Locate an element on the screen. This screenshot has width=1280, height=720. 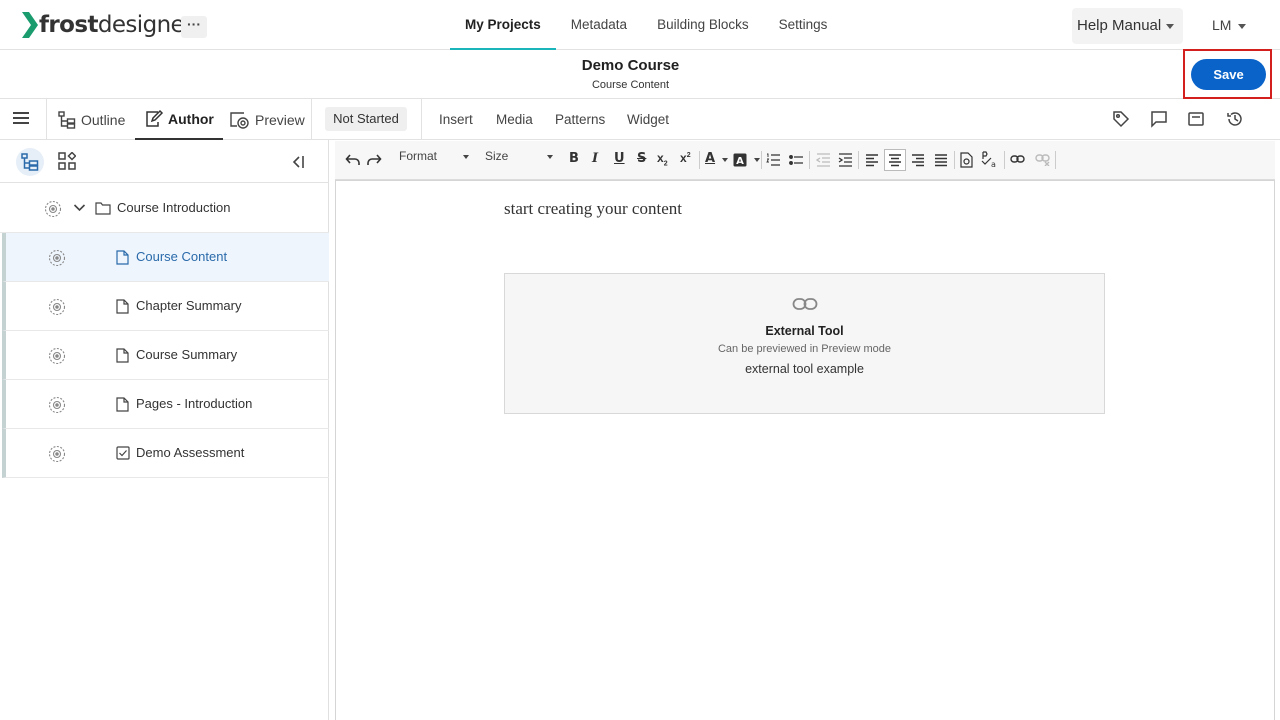
svg-text: A is located at coordinates (740, 161).